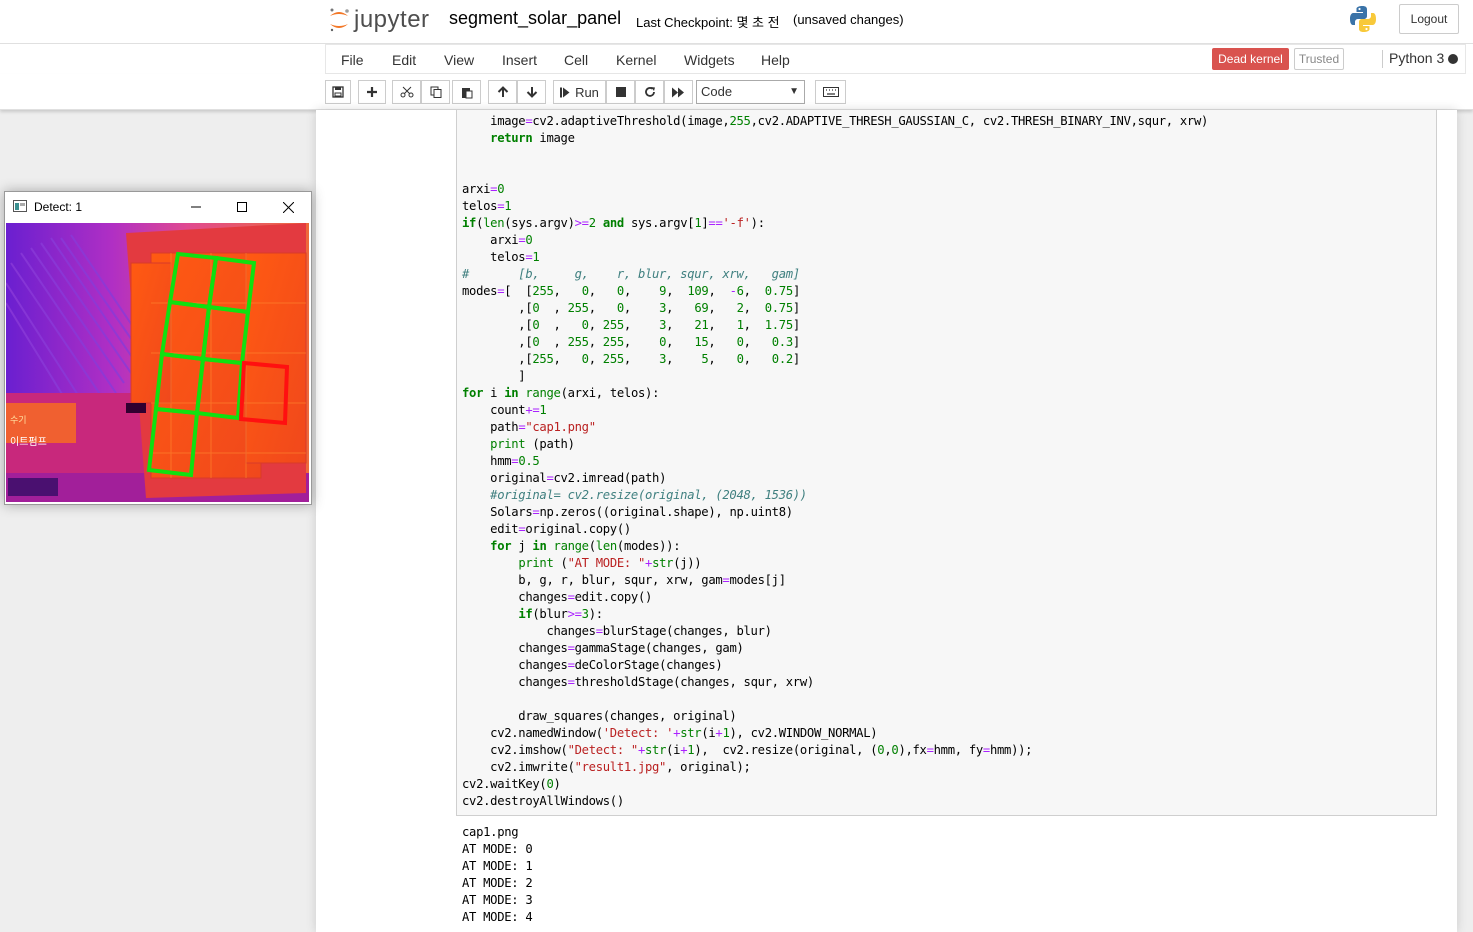  I want to click on code-line: original=cv2.imread(path), so click(564, 478).